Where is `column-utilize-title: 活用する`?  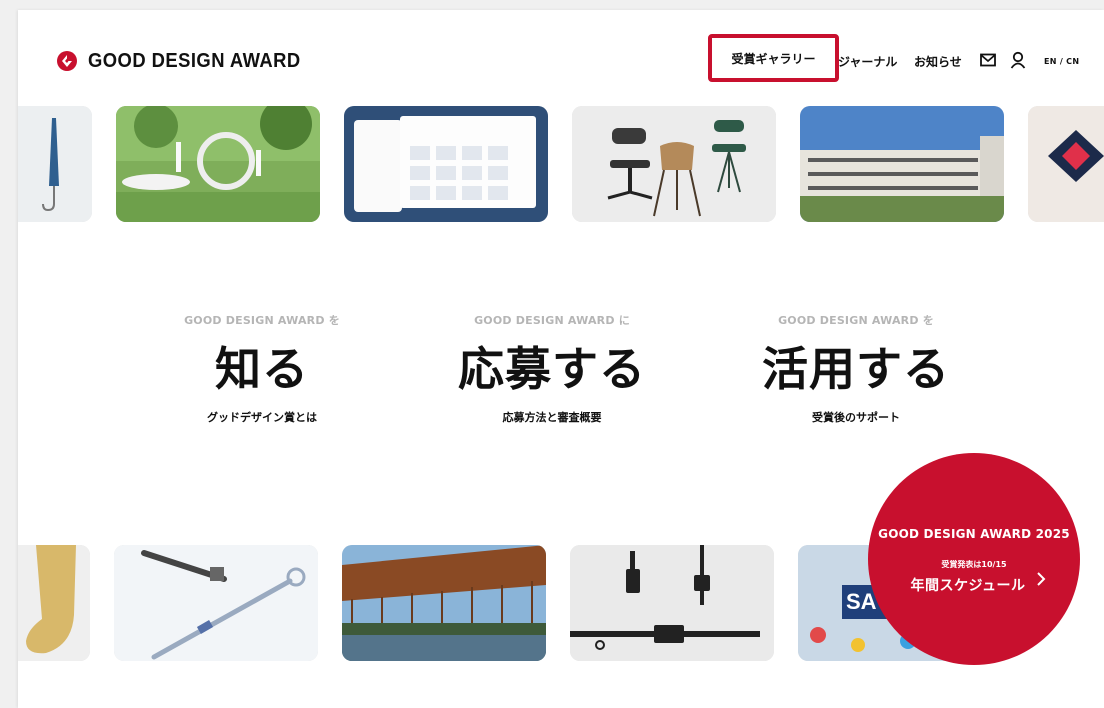
column-utilize-title: 活用する is located at coordinates (856, 369).